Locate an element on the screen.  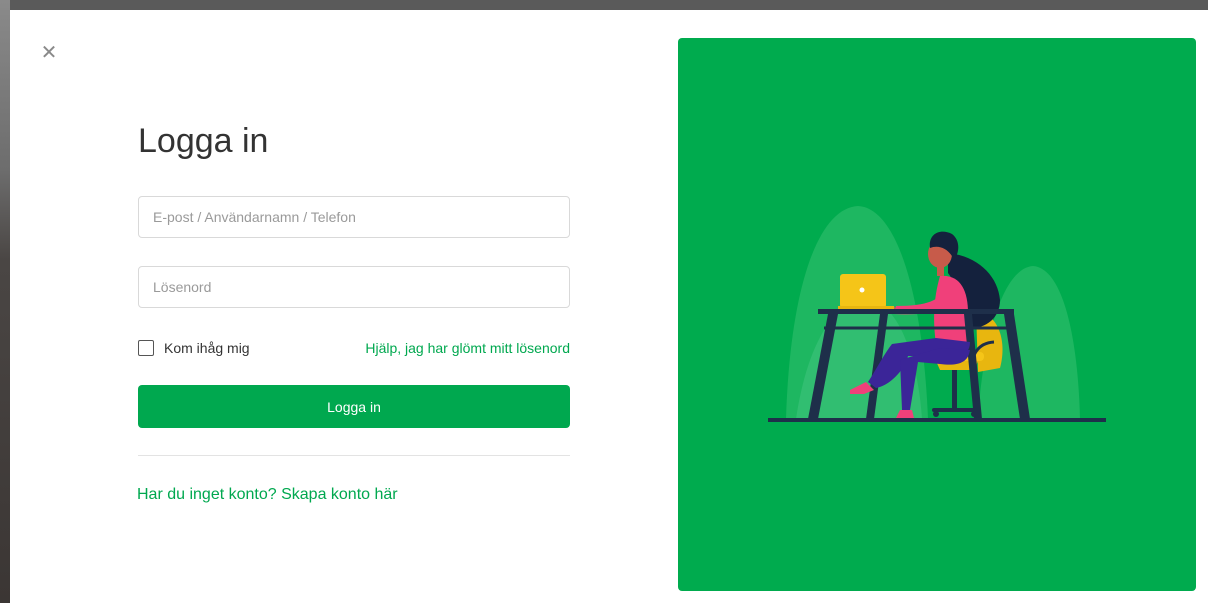
laptop is located at coordinates (866, 292).